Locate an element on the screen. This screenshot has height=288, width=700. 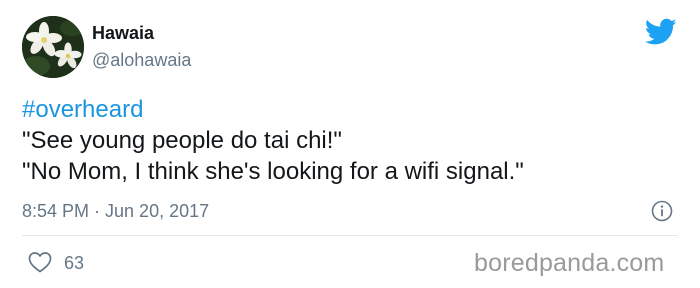
heart-icon is located at coordinates (40, 262).